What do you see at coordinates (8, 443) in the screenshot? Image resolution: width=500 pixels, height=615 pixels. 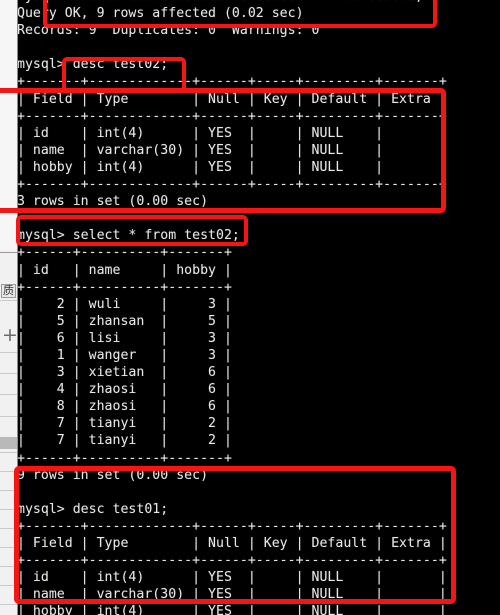 I see `bg-scrollbar-thumb` at bounding box center [8, 443].